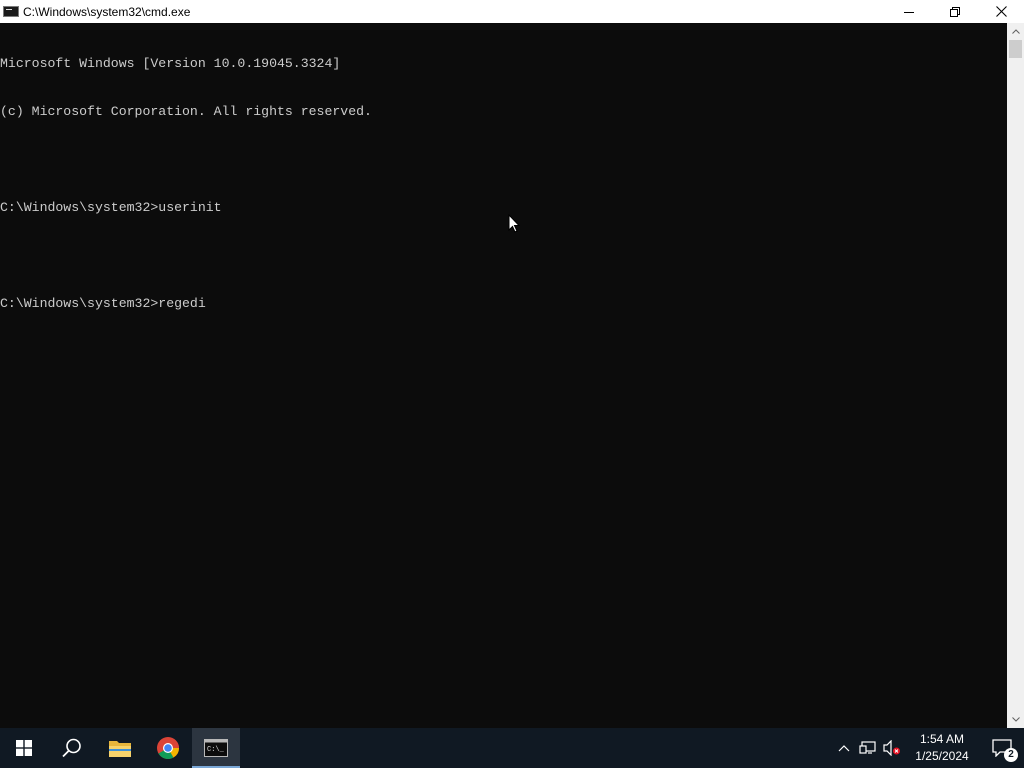 The width and height of the screenshot is (1024, 768). Describe the element at coordinates (111, 207) in the screenshot. I see `console-line: C:\Windows\system32>userinit` at that location.